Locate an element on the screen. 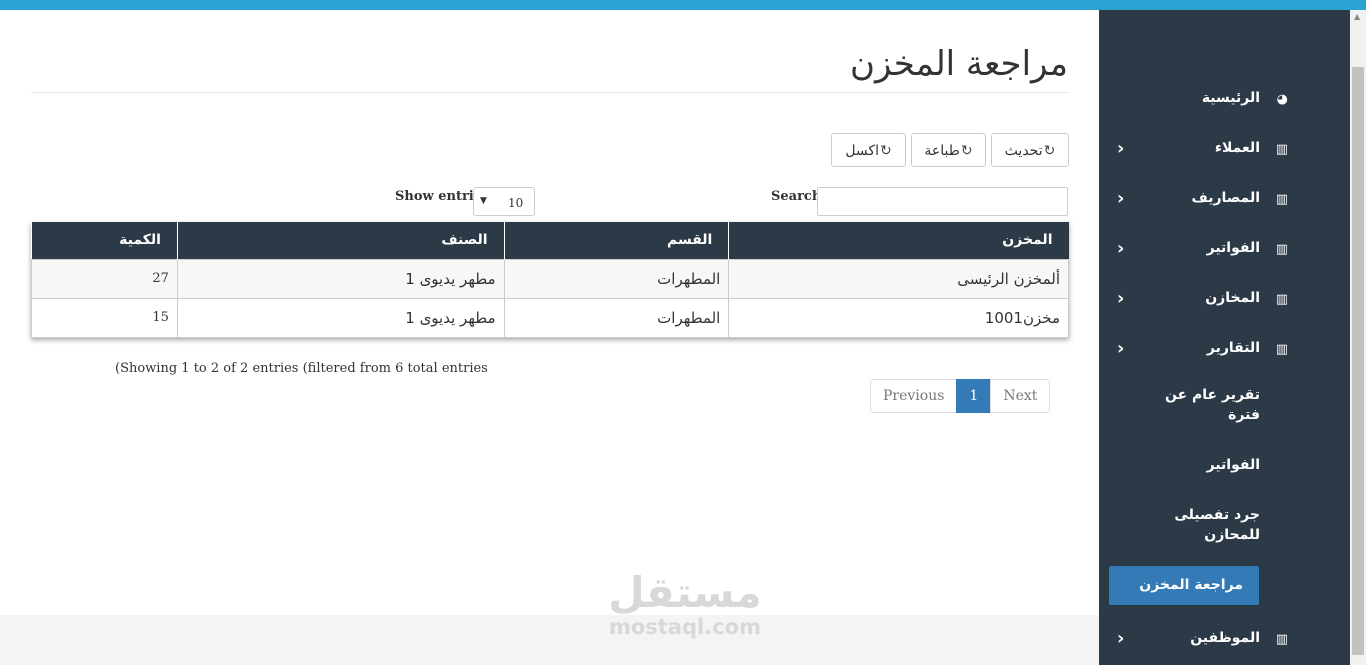  dashboard-icon: ◕ is located at coordinates (1282, 99).